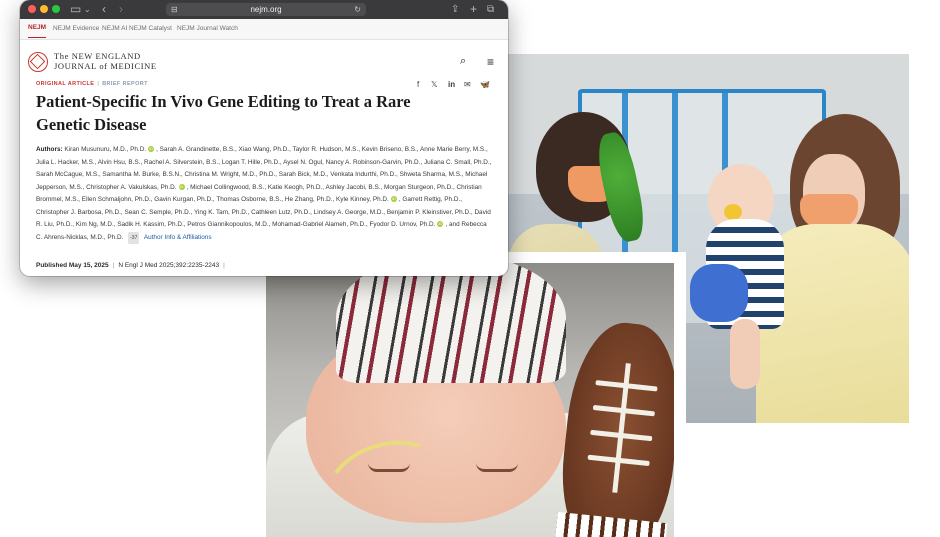 This screenshot has width=940, height=537. What do you see at coordinates (72, 265) in the screenshot?
I see `published-date: Published May 15, 2025` at bounding box center [72, 265].